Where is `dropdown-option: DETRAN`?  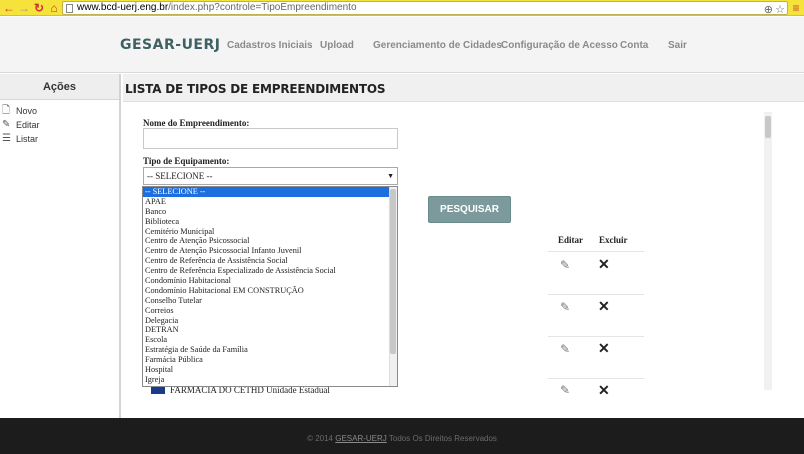 dropdown-option: DETRAN is located at coordinates (266, 330).